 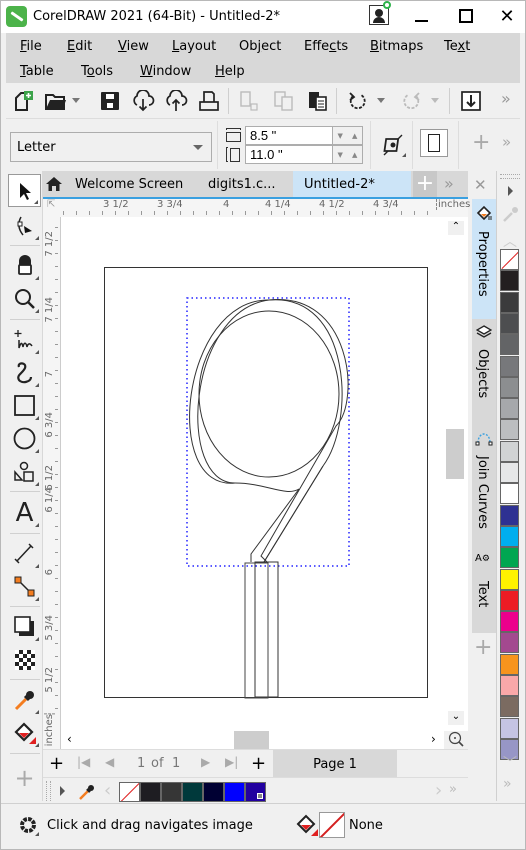 I want to click on add-button: +, so click(x=481, y=142).